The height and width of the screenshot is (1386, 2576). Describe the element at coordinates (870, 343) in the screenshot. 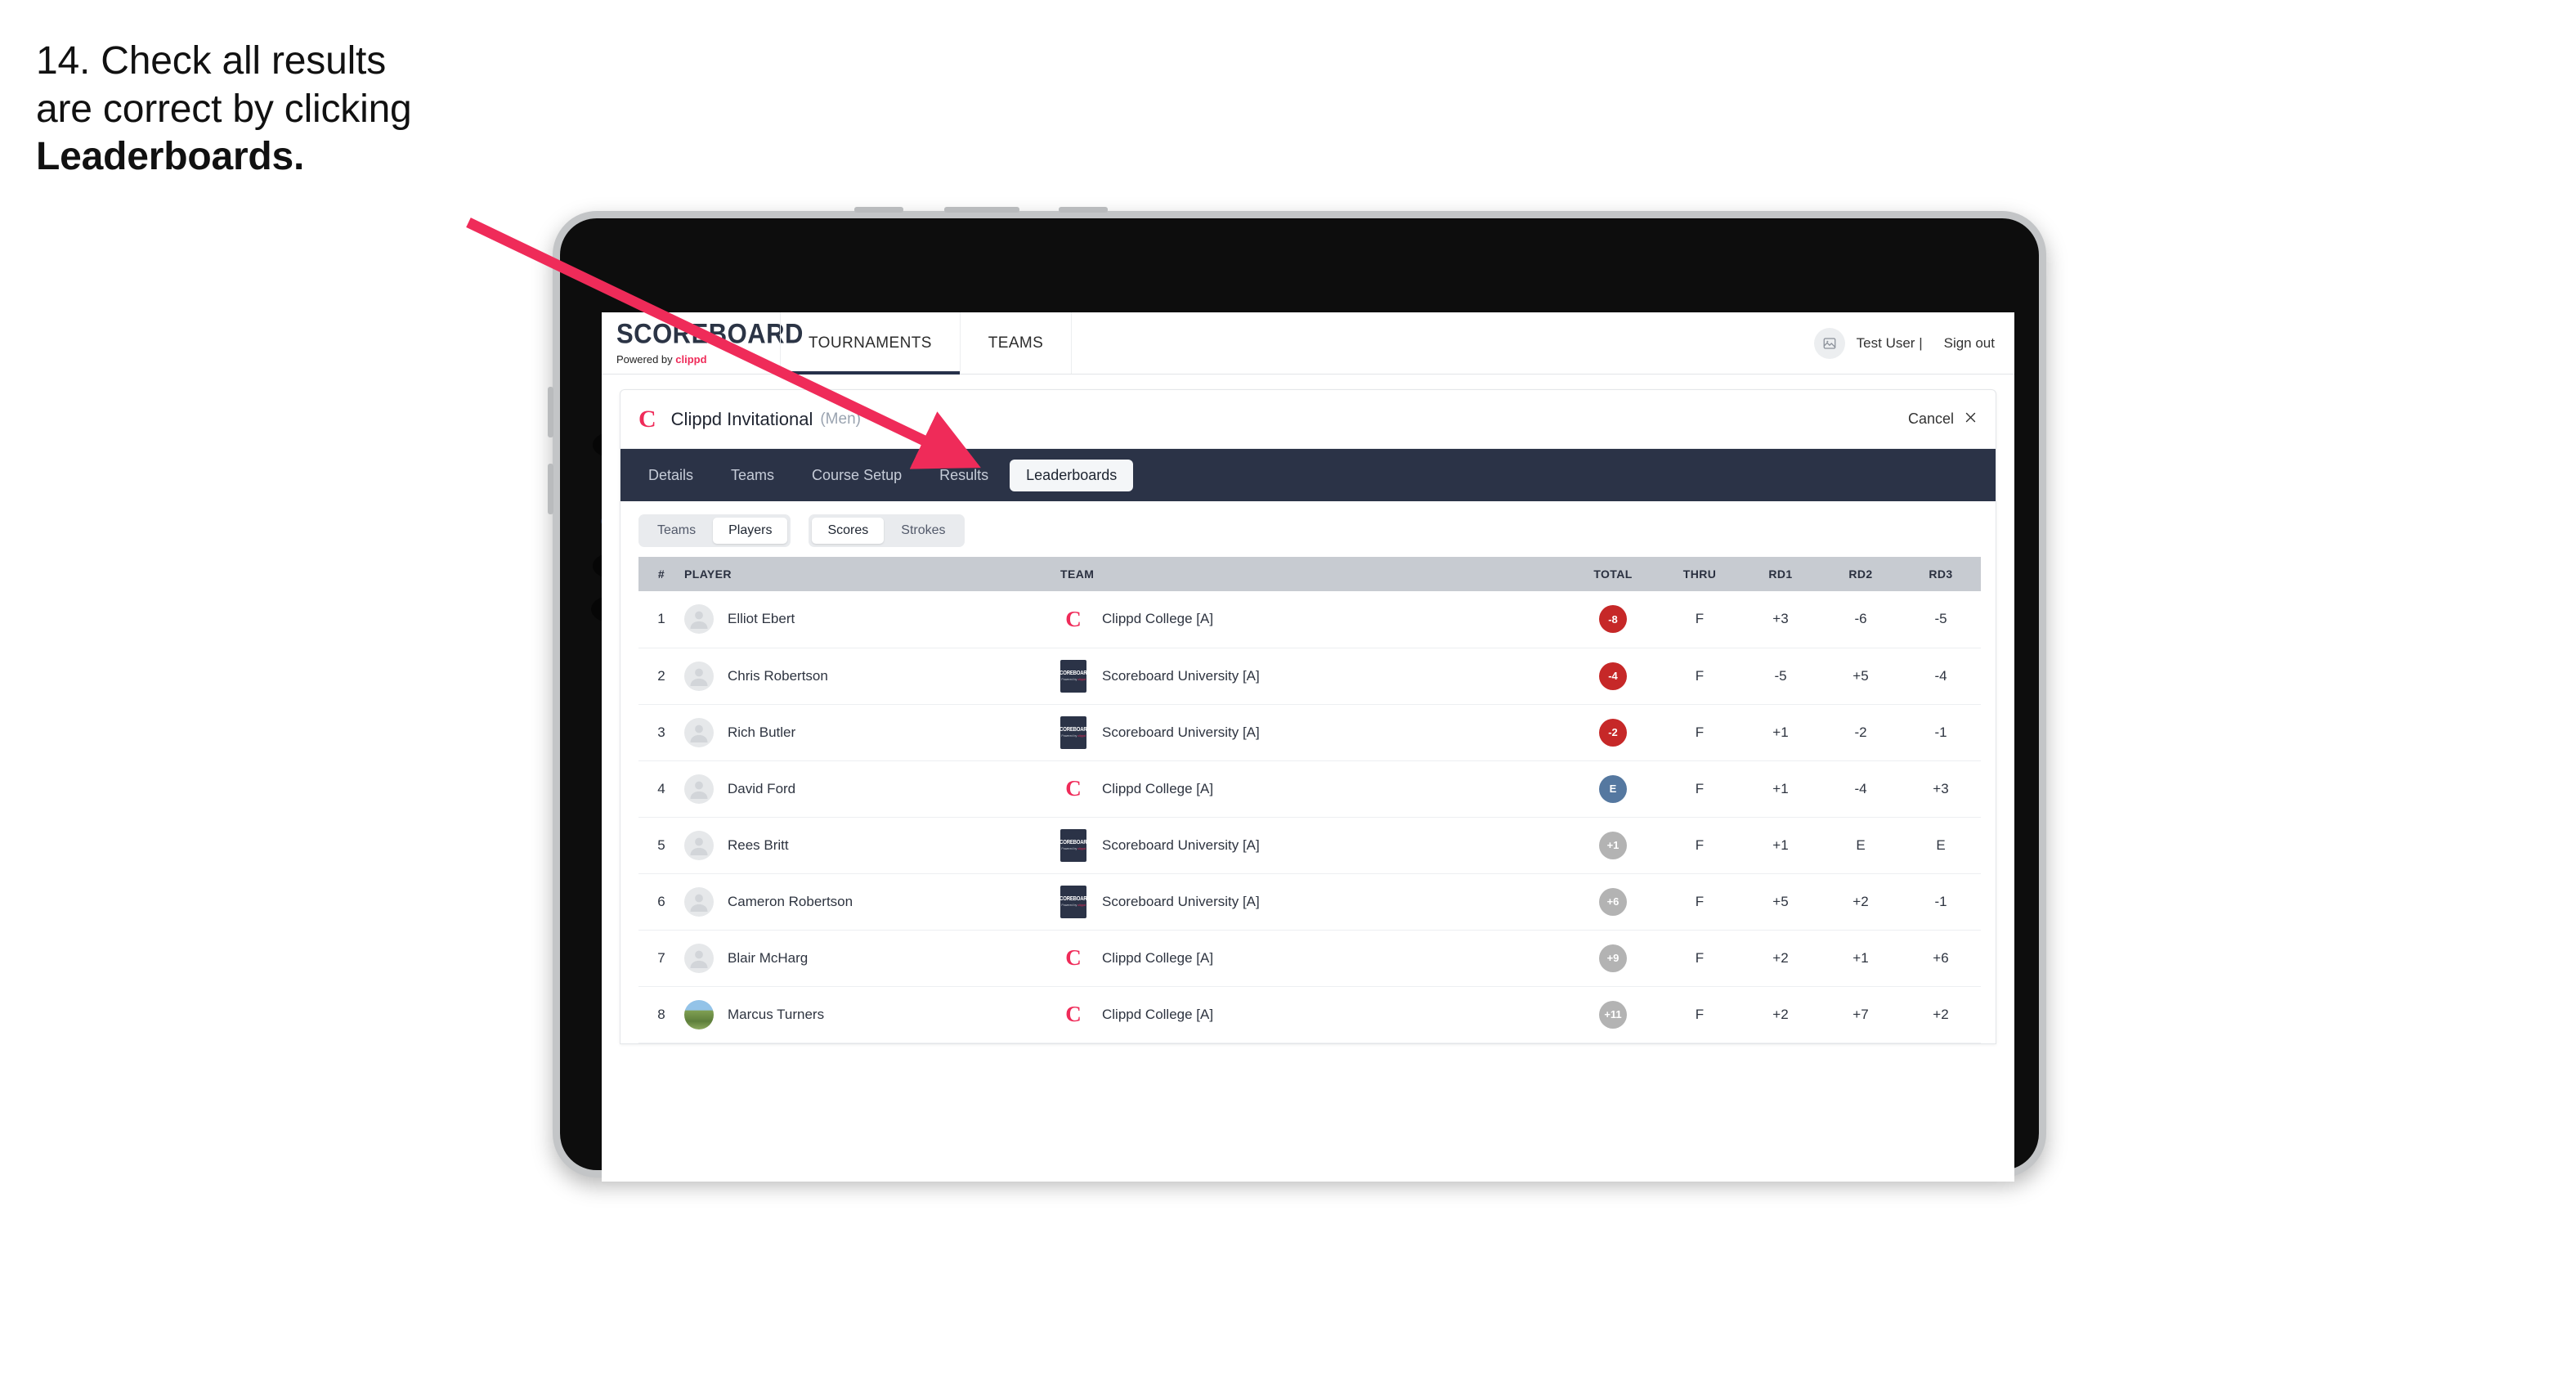

I see `nav-tab-tournaments: TOURNAMENTS` at that location.